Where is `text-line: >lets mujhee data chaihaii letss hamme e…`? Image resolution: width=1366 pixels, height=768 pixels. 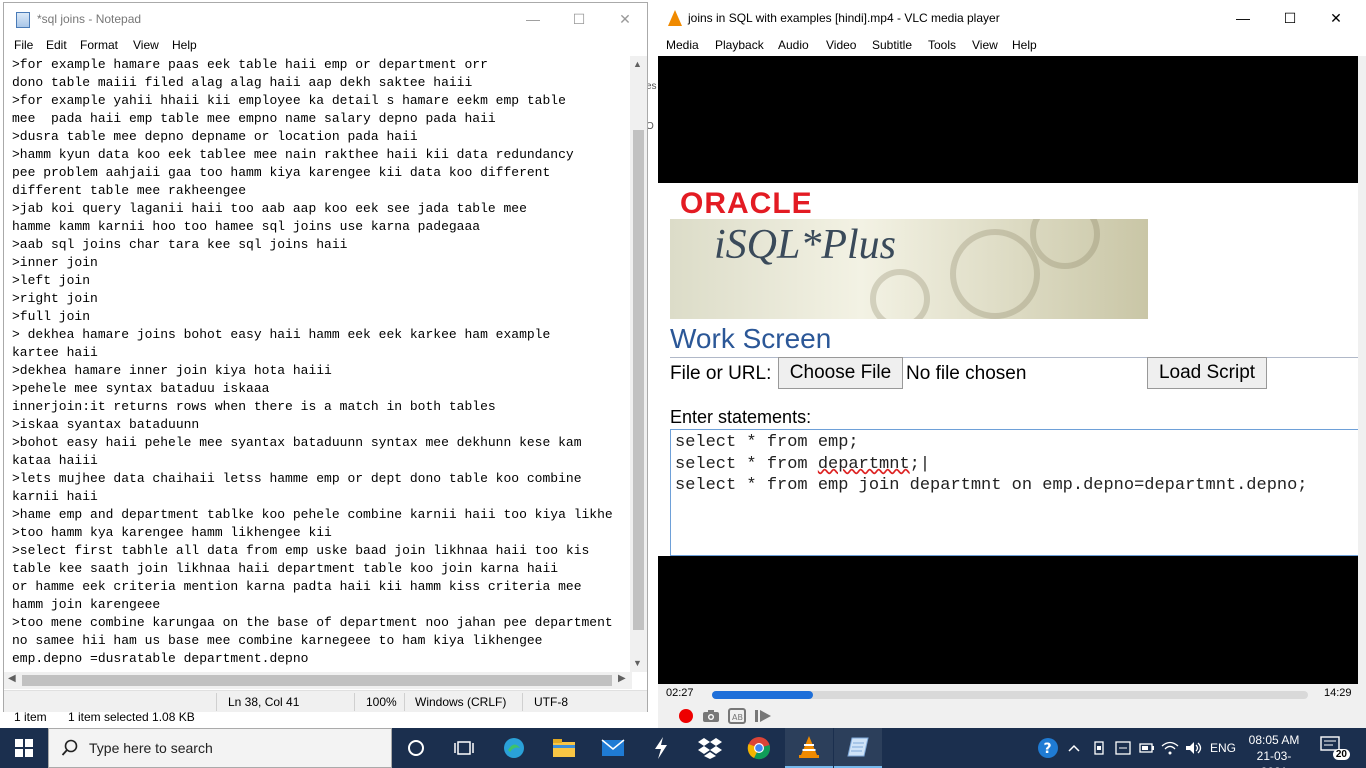 text-line: >lets mujhee data chaihaii letss hamme e… is located at coordinates (297, 478).